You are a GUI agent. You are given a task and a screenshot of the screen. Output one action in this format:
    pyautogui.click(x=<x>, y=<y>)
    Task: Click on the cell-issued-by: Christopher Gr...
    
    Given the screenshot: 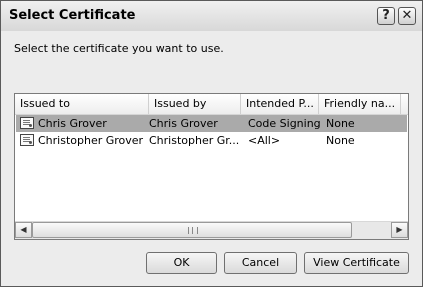 What is the action you would take?
    pyautogui.click(x=194, y=140)
    